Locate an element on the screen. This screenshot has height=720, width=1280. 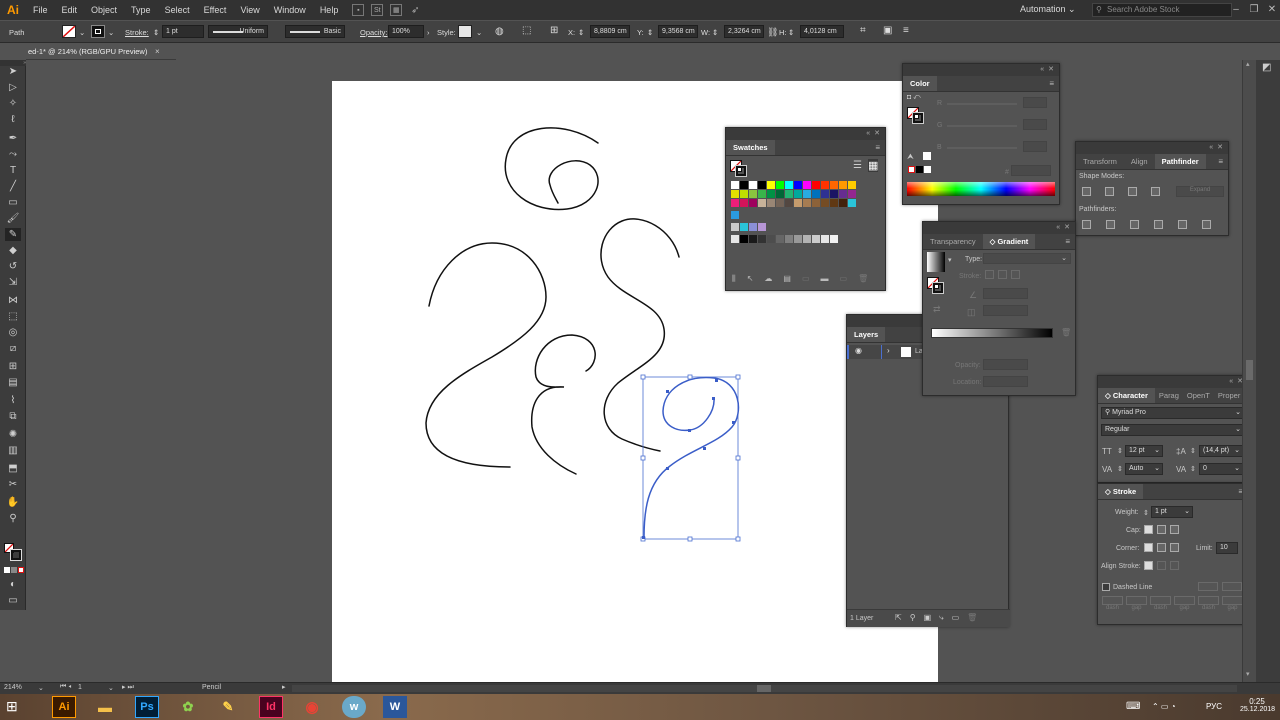
tab-swatches: Swatches is located at coordinates (750, 147).